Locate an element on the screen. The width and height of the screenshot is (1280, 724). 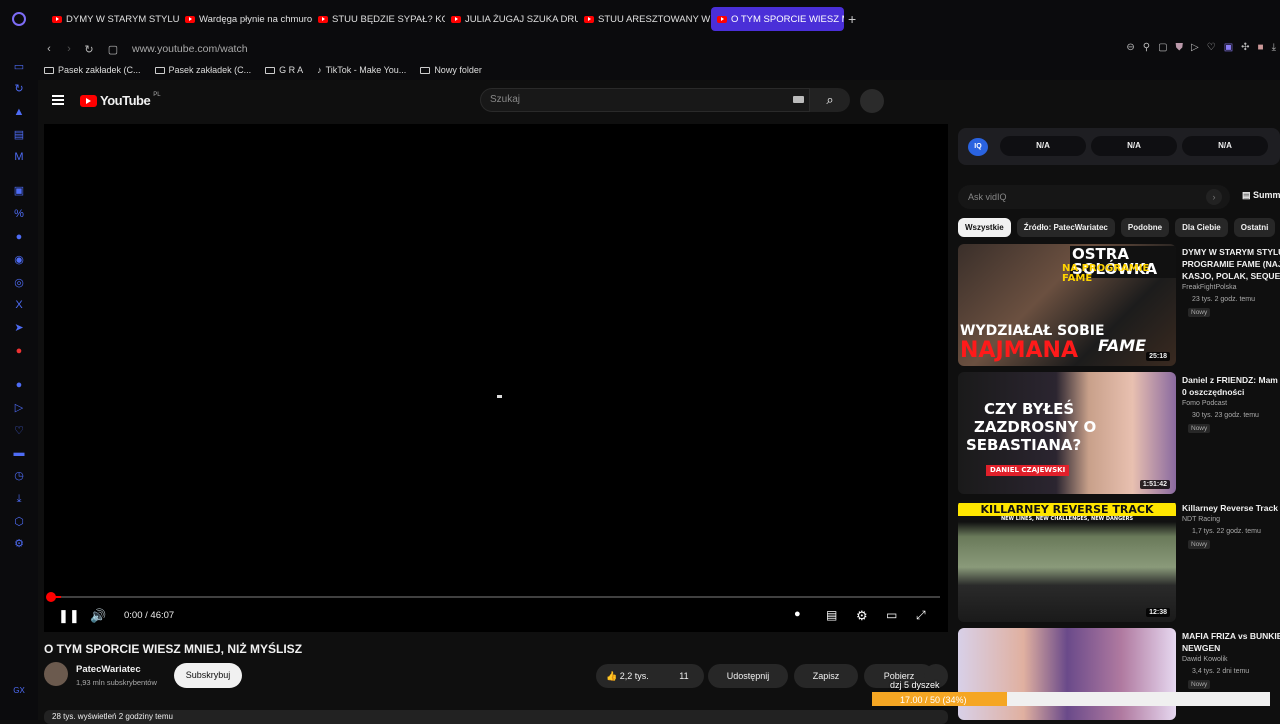
autoplay-toggle-icon: ● is located at coordinates (797, 614).